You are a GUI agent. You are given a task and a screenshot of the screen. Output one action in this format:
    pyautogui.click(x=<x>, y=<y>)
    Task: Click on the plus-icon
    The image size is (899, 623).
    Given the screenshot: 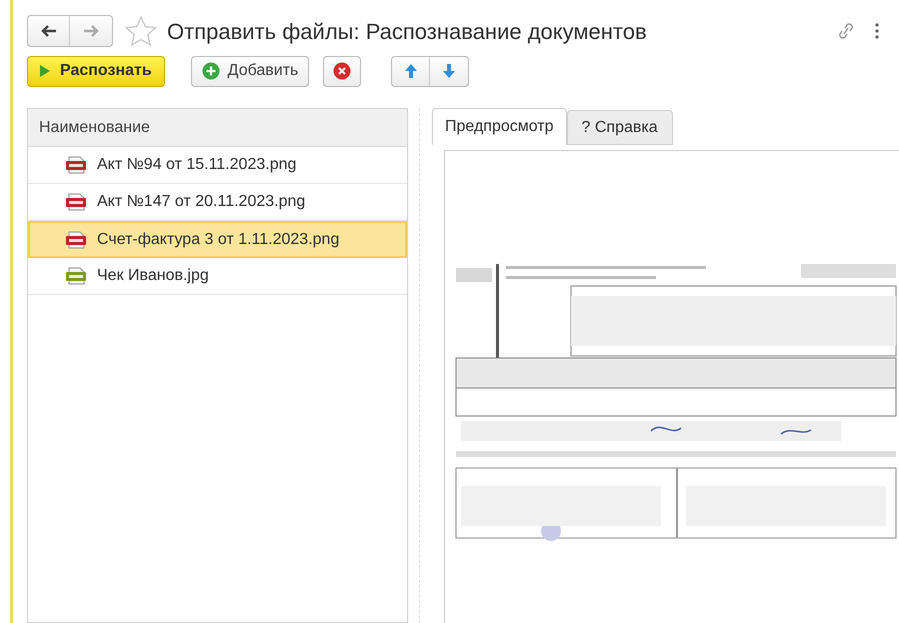 What is the action you would take?
    pyautogui.click(x=211, y=71)
    